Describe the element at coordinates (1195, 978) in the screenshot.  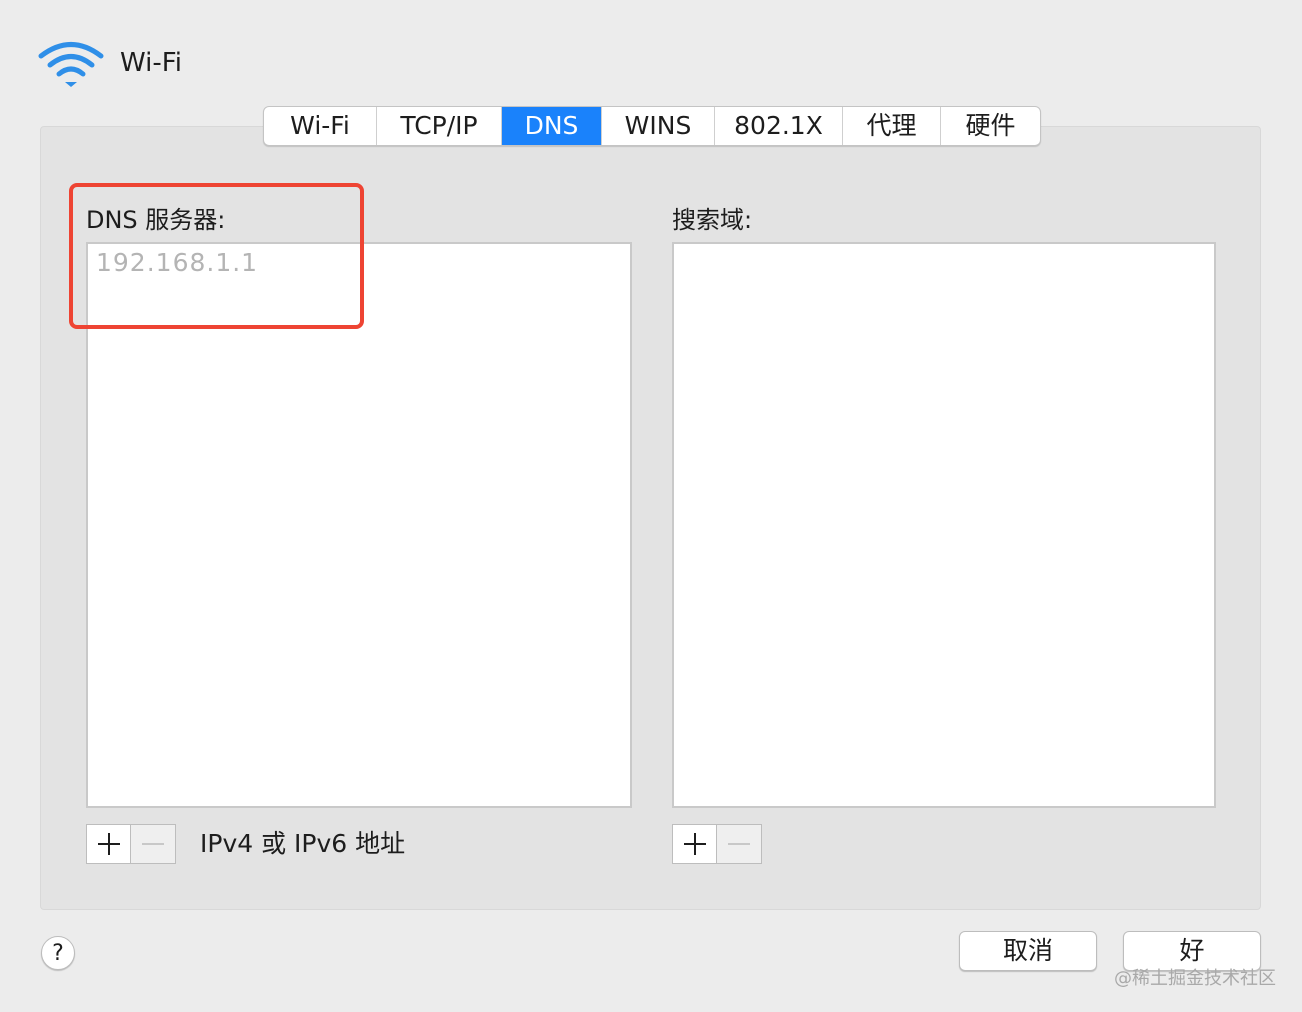
I see `watermark: @稀土掘金技术社区` at that location.